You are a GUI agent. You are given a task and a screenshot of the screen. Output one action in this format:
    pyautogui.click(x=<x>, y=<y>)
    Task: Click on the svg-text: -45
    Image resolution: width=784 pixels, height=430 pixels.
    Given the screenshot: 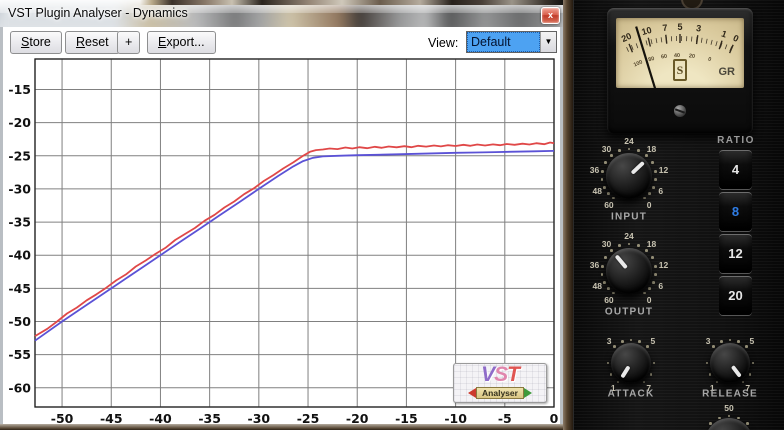 What is the action you would take?
    pyautogui.click(x=19, y=288)
    